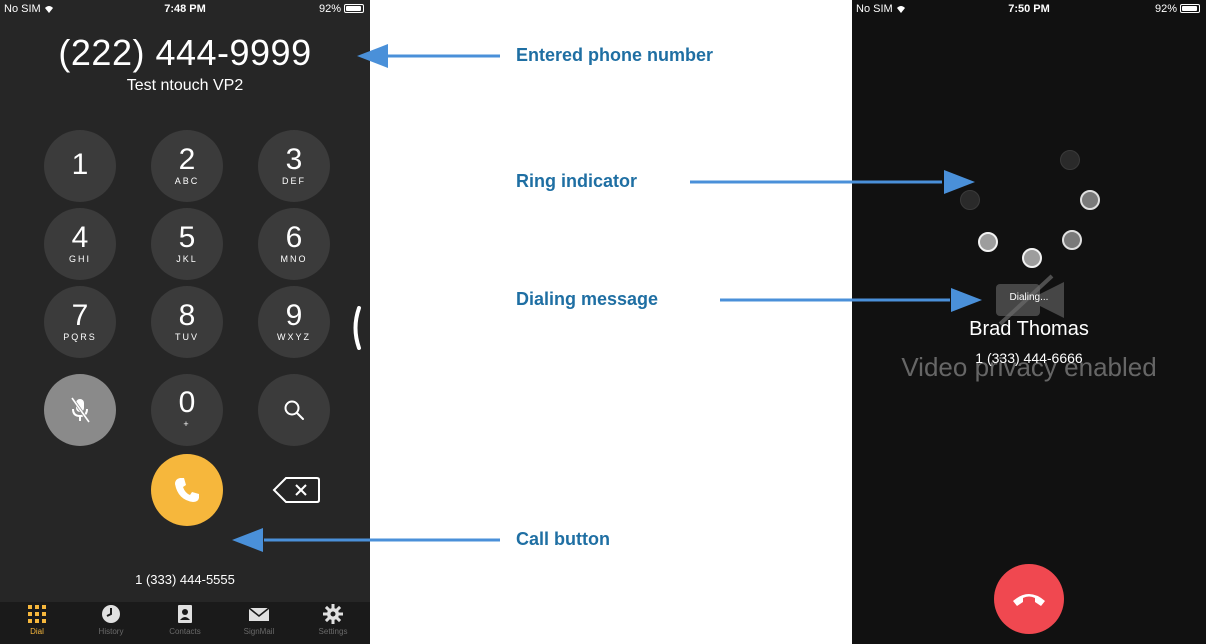 This screenshot has width=1206, height=644. What do you see at coordinates (587, 299) in the screenshot?
I see `annotation-dialing-message: Dialing message` at bounding box center [587, 299].